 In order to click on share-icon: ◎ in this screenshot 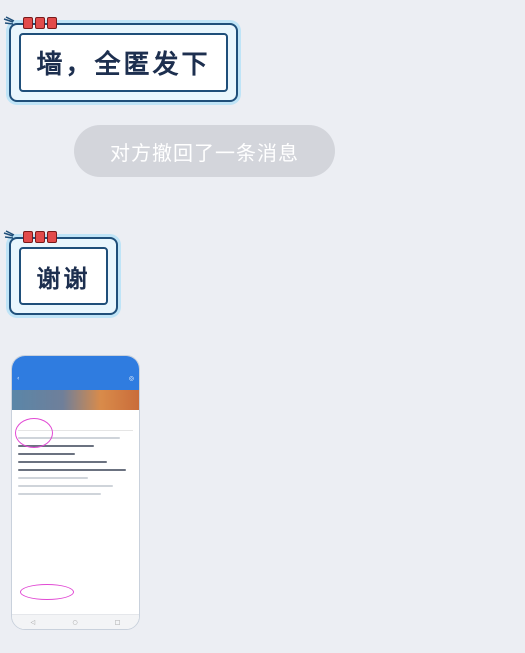, I will do `click(131, 378)`.